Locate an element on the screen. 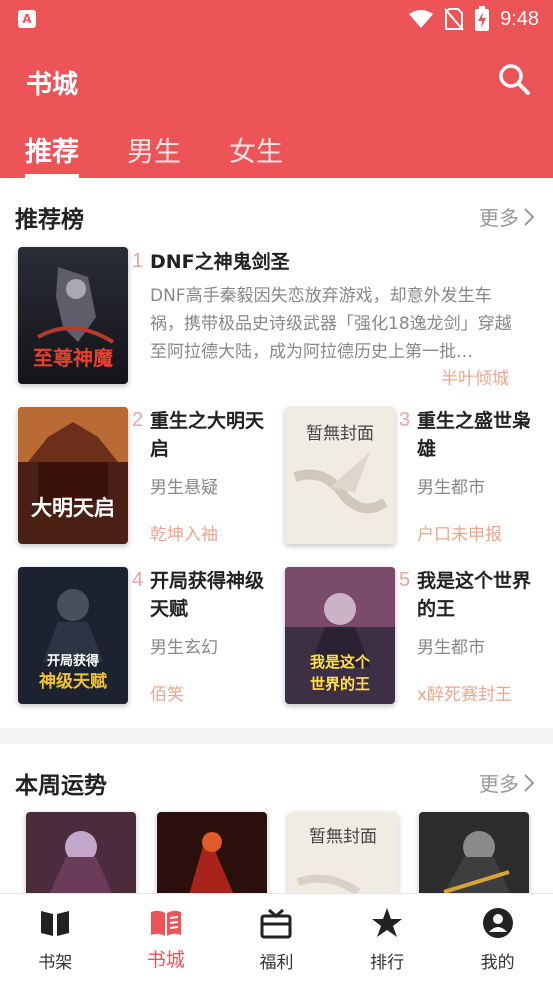 The width and height of the screenshot is (553, 983). book-genre: 男生玄幻 is located at coordinates (184, 648).